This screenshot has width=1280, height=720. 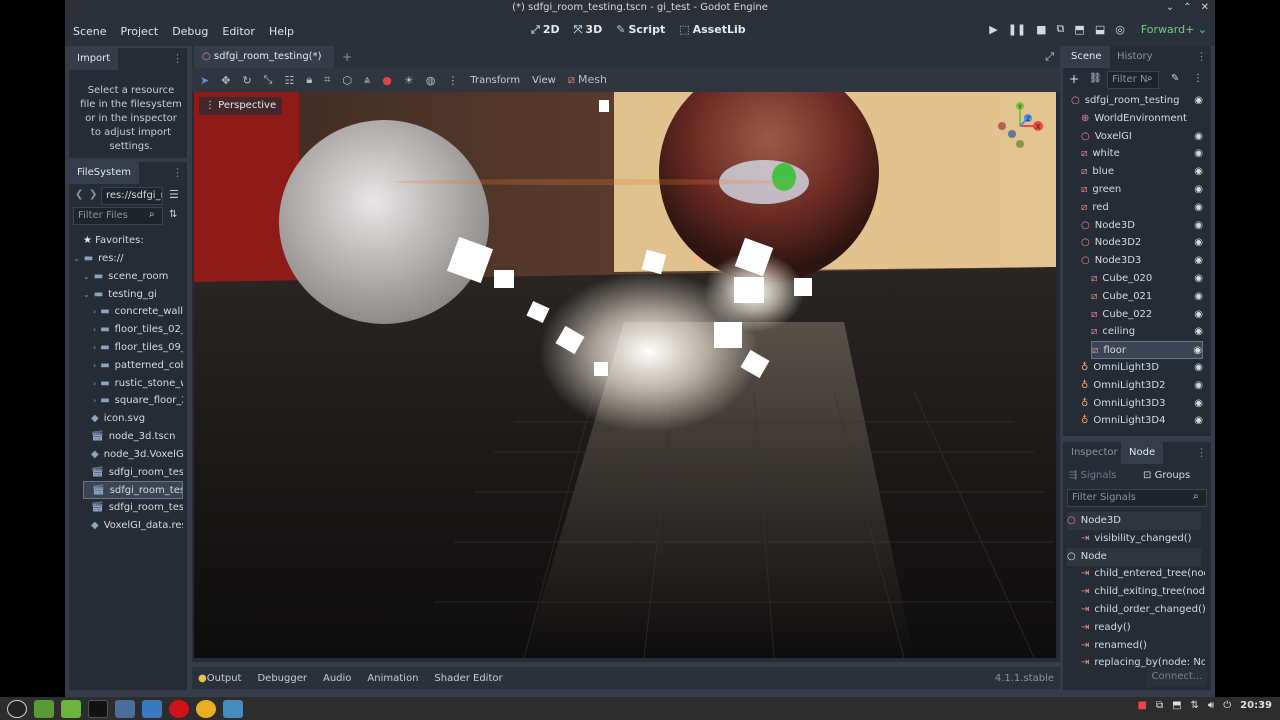 I want to click on group-icon: ⌗, so click(x=327, y=80).